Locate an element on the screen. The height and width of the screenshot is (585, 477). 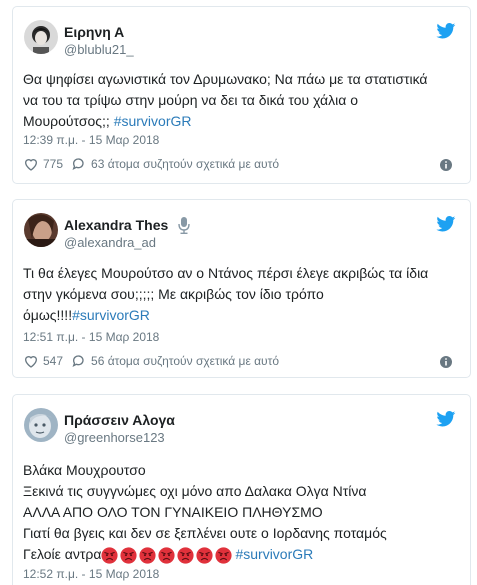
tweet-actions: 775 63 άτομα συζητούν σχετικά με αυτό is located at coordinates (151, 164).